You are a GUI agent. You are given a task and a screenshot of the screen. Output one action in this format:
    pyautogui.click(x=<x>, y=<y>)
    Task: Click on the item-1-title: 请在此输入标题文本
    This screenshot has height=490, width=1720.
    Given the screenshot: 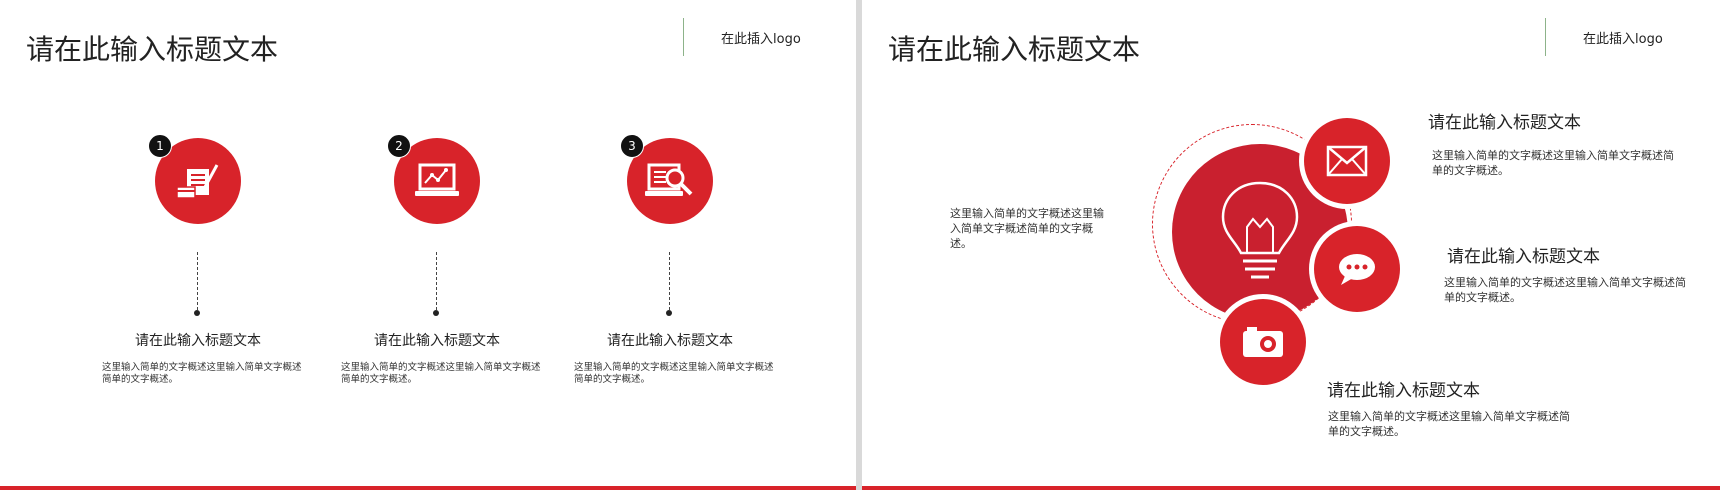 What is the action you would take?
    pyautogui.click(x=1504, y=123)
    